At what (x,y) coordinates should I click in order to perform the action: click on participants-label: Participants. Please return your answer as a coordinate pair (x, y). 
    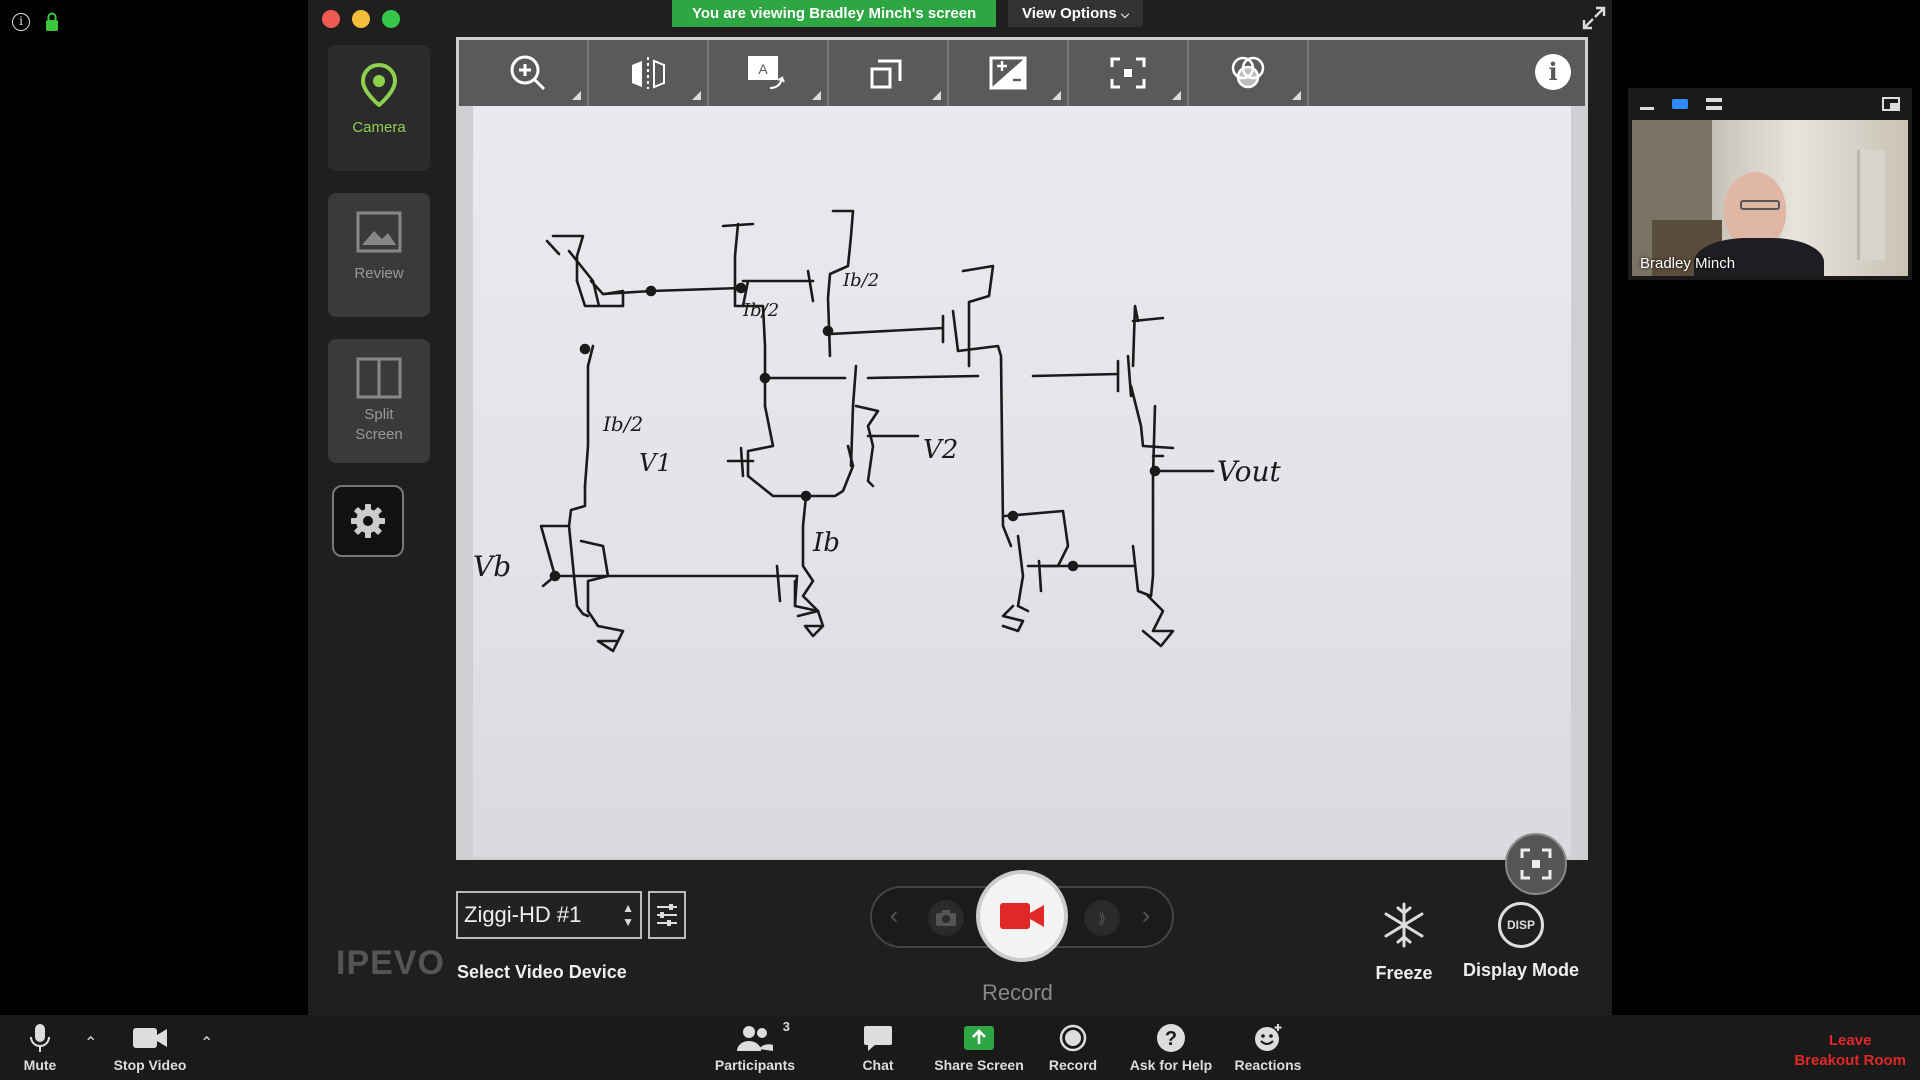
    Looking at the image, I should click on (755, 1065).